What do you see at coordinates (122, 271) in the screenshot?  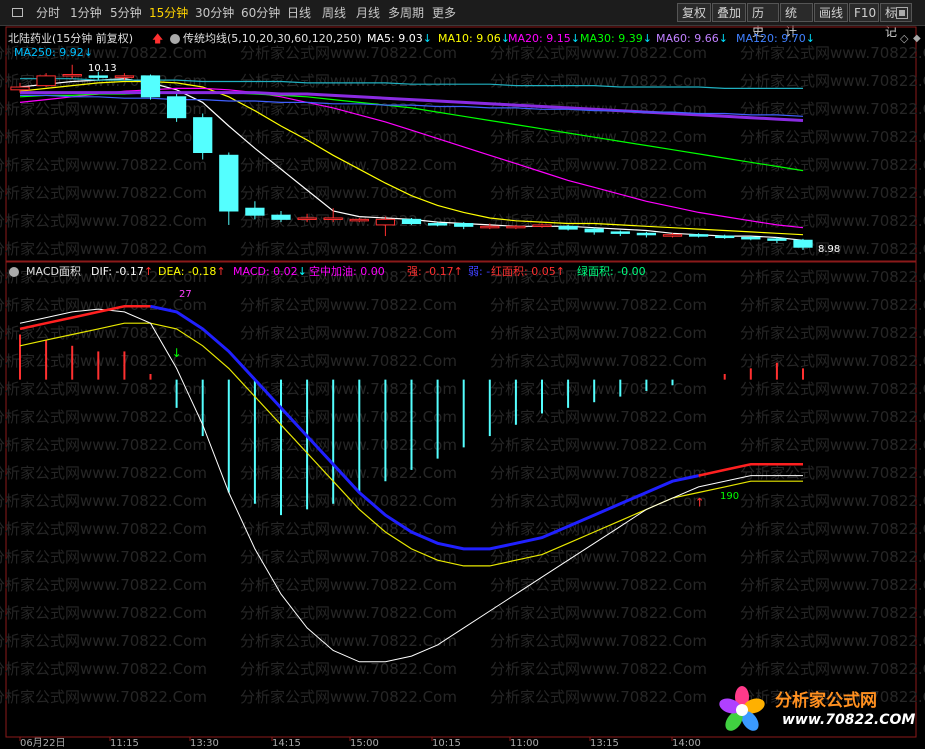 I see `macd-label-0: DIF: -0.17↑` at bounding box center [122, 271].